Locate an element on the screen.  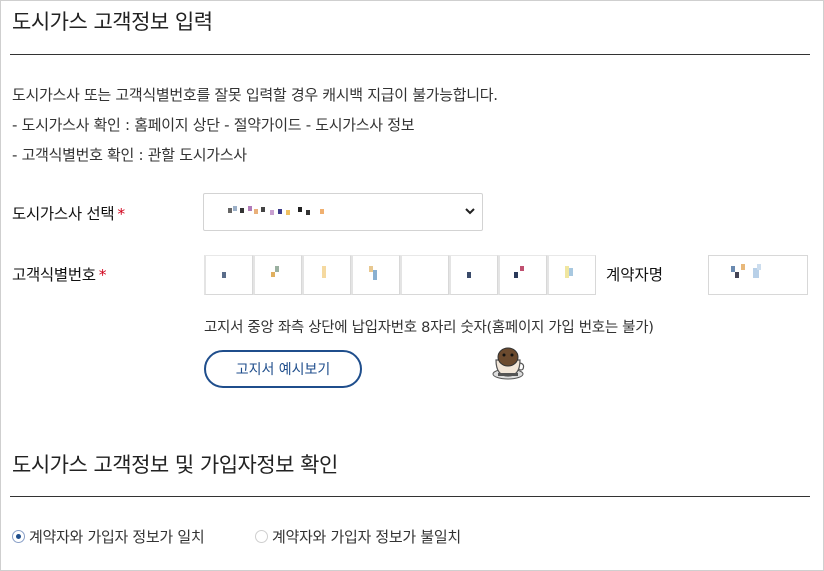
notice-line-3: - 고객식별번호 확인 : 관할 도시가스사 is located at coordinates (129, 155).